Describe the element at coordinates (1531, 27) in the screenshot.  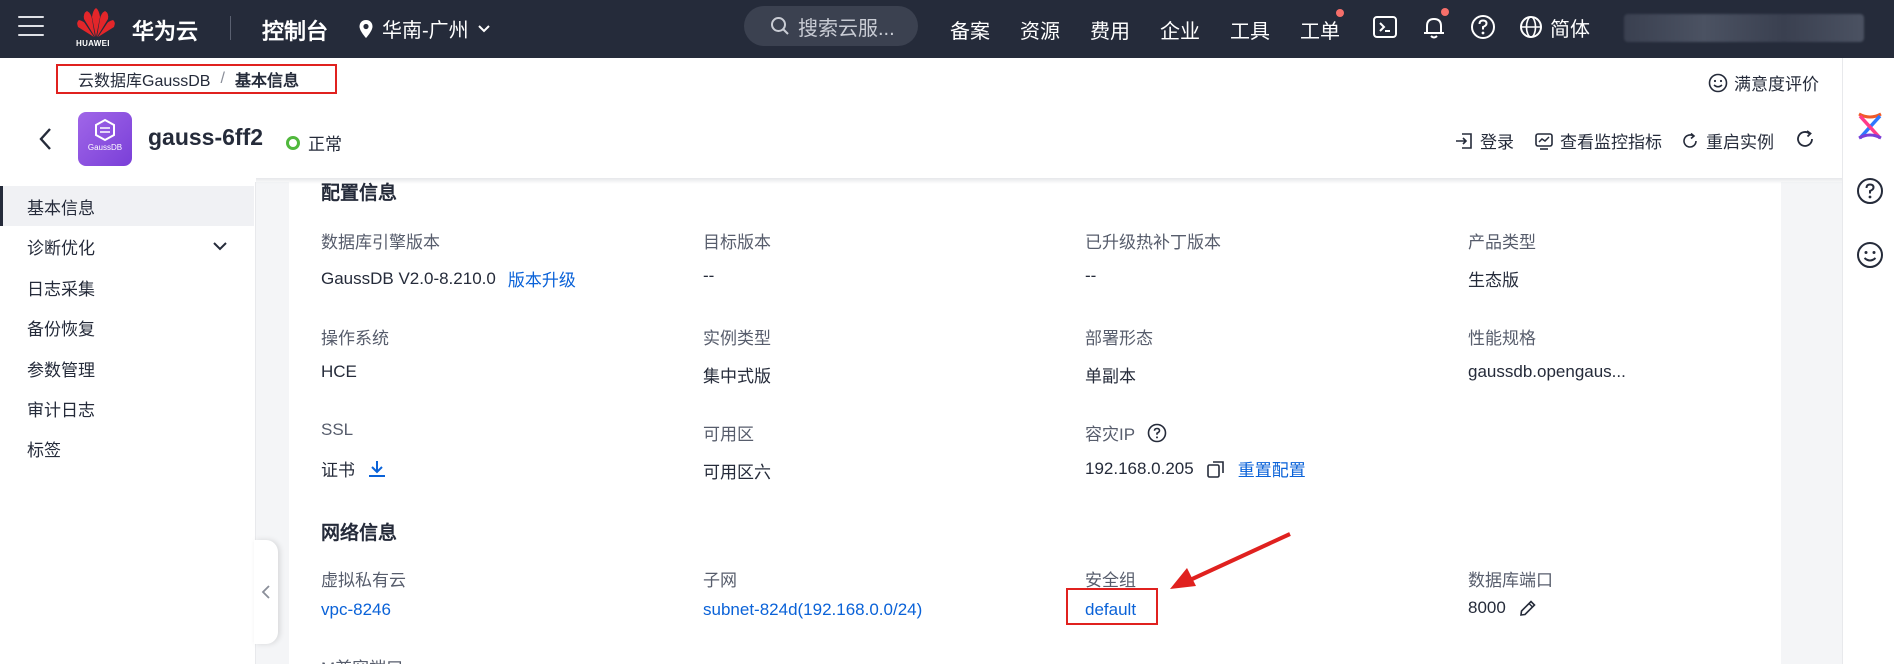
I see `globe-icon` at that location.